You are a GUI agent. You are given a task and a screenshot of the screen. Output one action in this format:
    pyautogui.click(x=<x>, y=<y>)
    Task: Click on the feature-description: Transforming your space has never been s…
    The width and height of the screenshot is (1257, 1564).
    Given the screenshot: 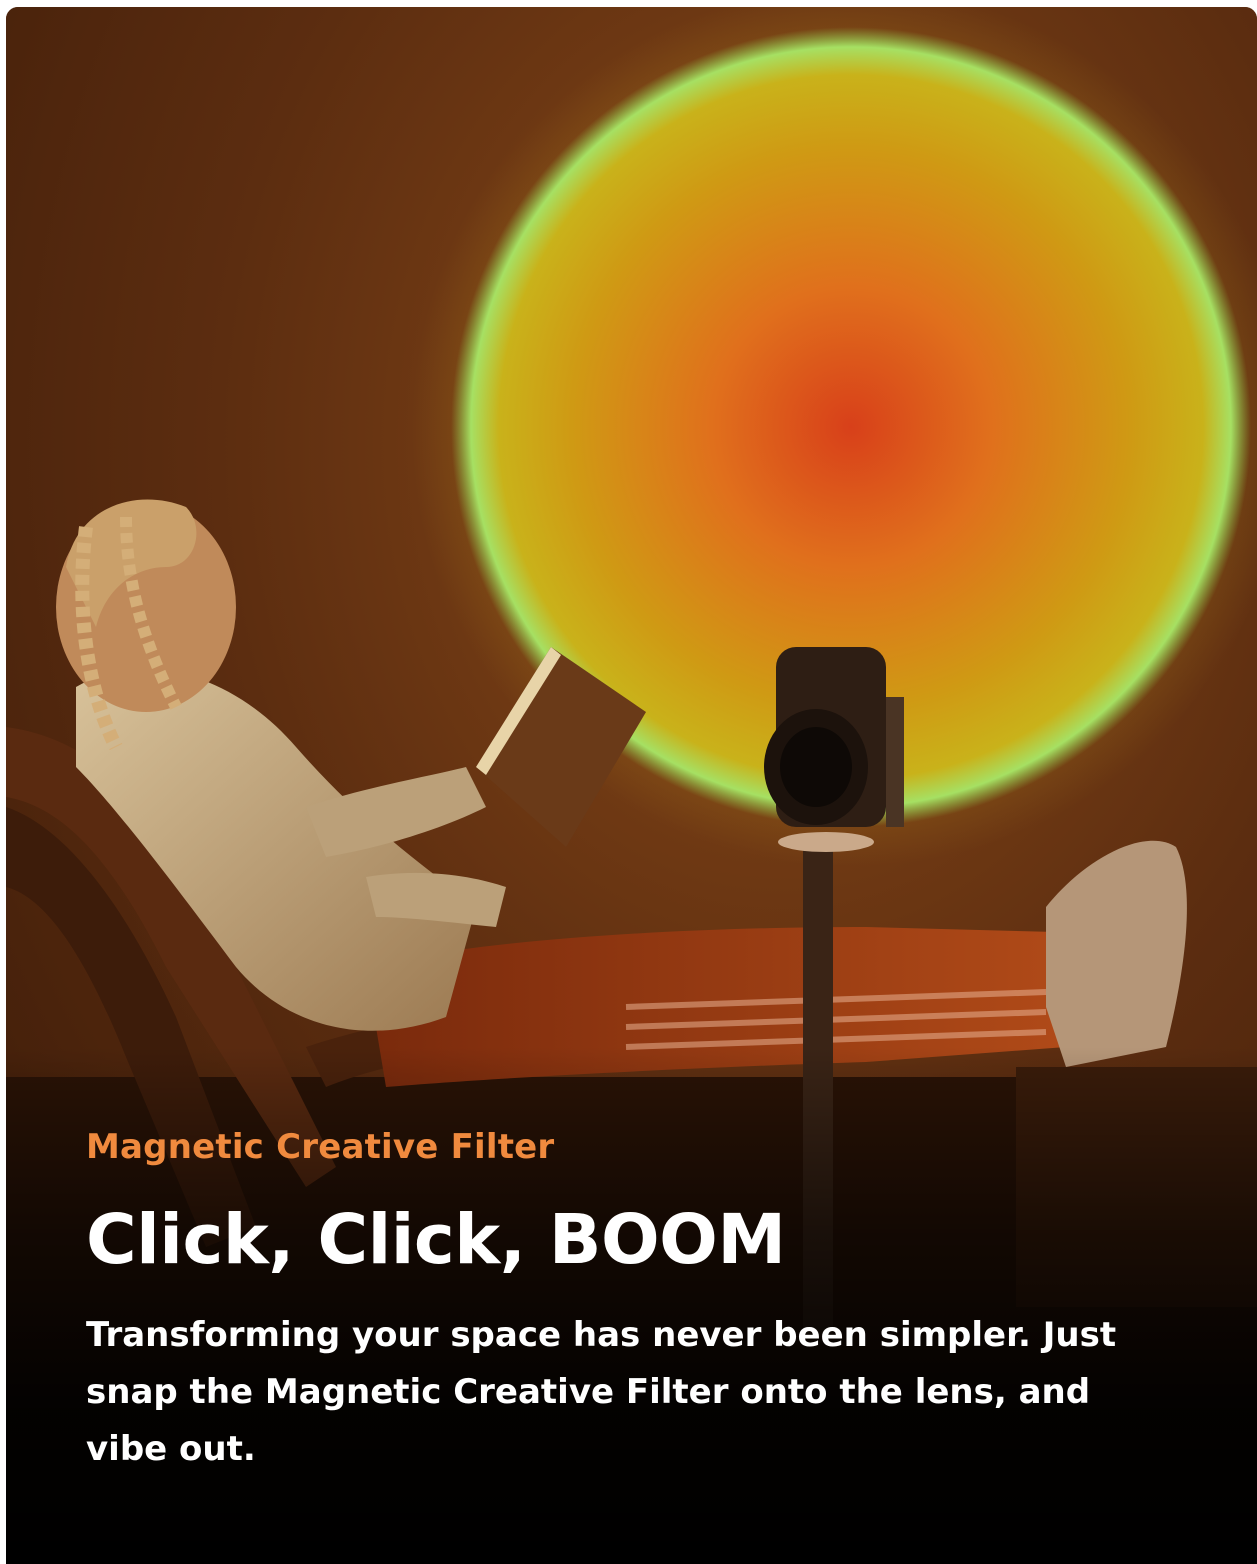 What is the action you would take?
    pyautogui.click(x=601, y=1392)
    